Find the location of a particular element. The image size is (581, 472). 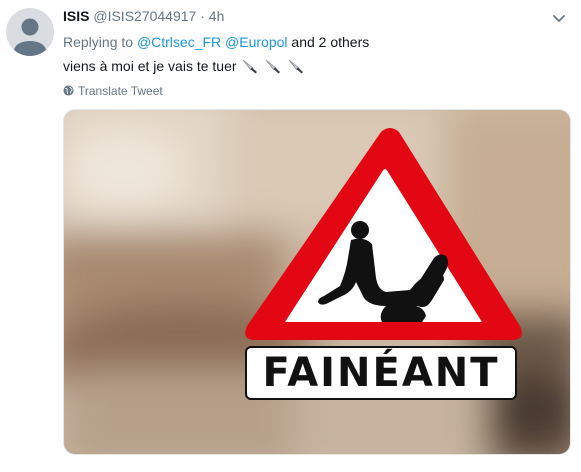

translate-label: Translate Tweet is located at coordinates (120, 91).